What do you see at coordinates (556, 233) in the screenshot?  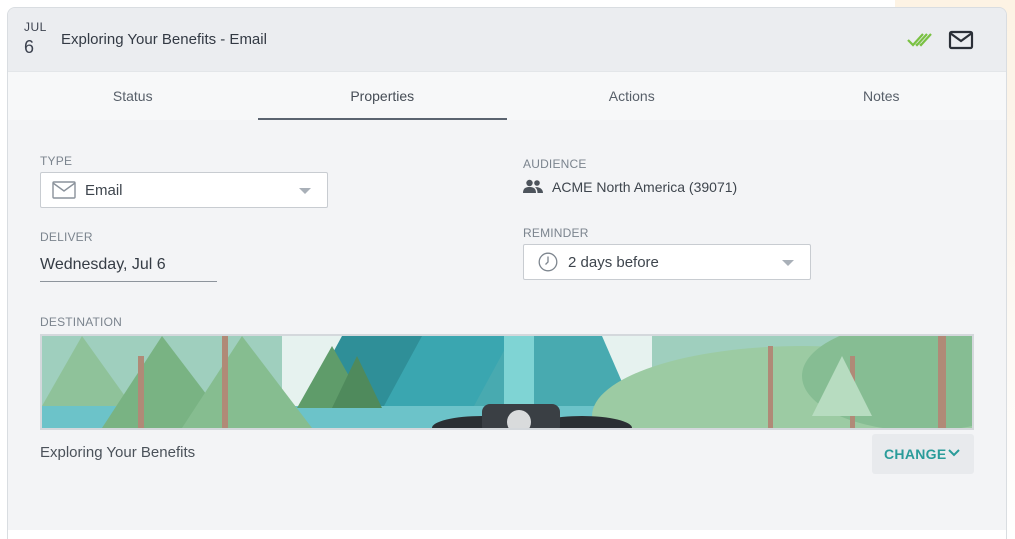 I see `reminder-label: REMINDER` at bounding box center [556, 233].